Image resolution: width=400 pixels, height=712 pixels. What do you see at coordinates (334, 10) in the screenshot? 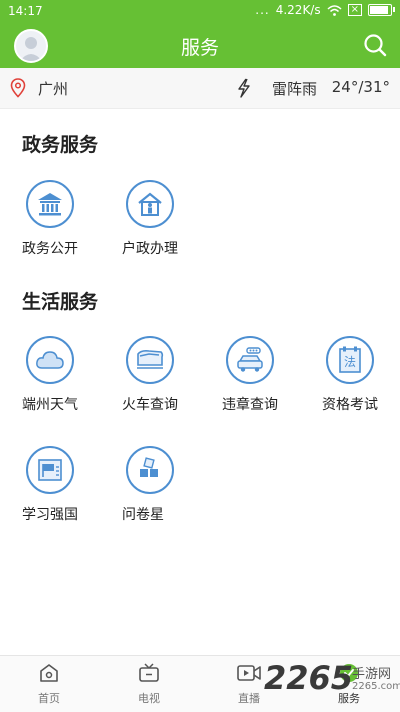
I see `wifi-icon` at bounding box center [334, 10].